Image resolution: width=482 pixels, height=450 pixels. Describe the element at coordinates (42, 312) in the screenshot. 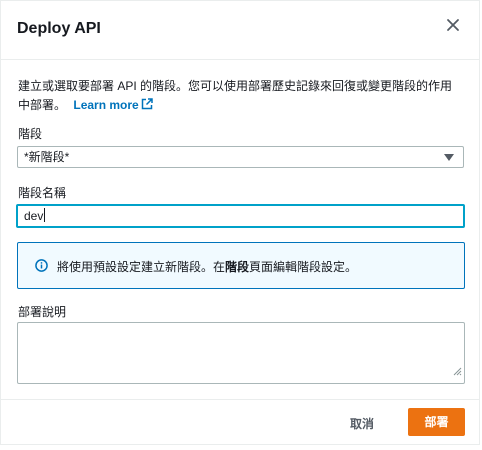

I see `deployment-description-label: 部署說明` at that location.